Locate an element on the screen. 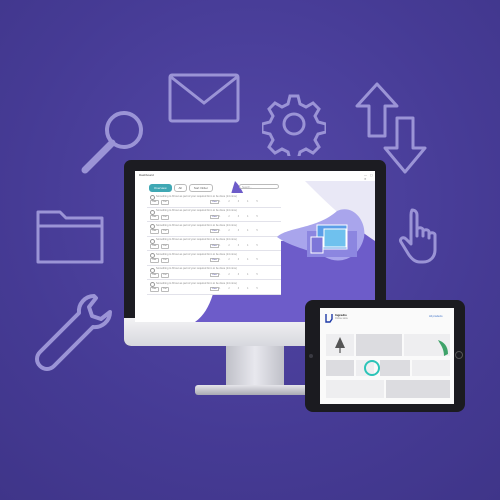 The width and height of the screenshot is (500, 500). all-products-link: All products is located at coordinates (436, 316).